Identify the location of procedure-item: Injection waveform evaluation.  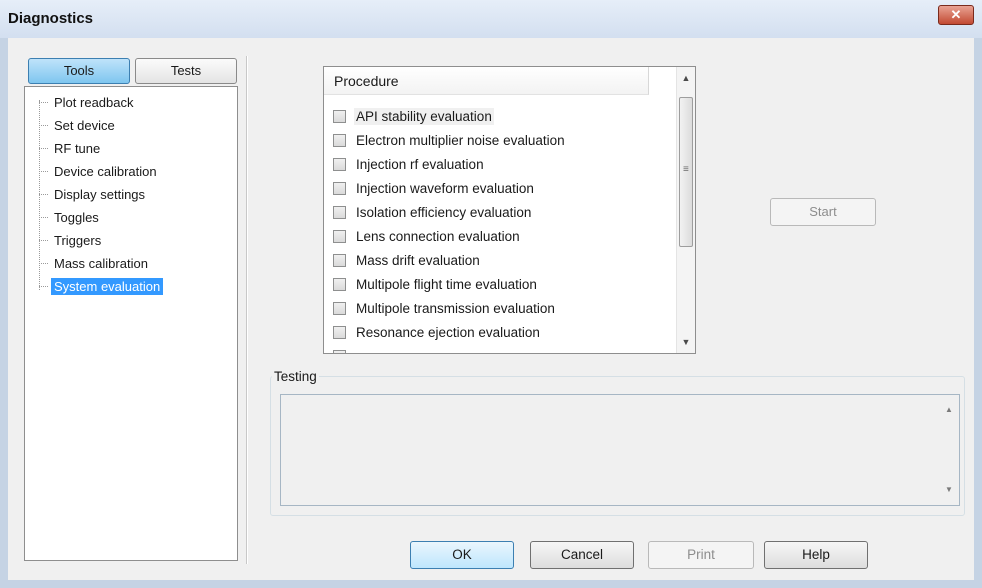
(434, 188).